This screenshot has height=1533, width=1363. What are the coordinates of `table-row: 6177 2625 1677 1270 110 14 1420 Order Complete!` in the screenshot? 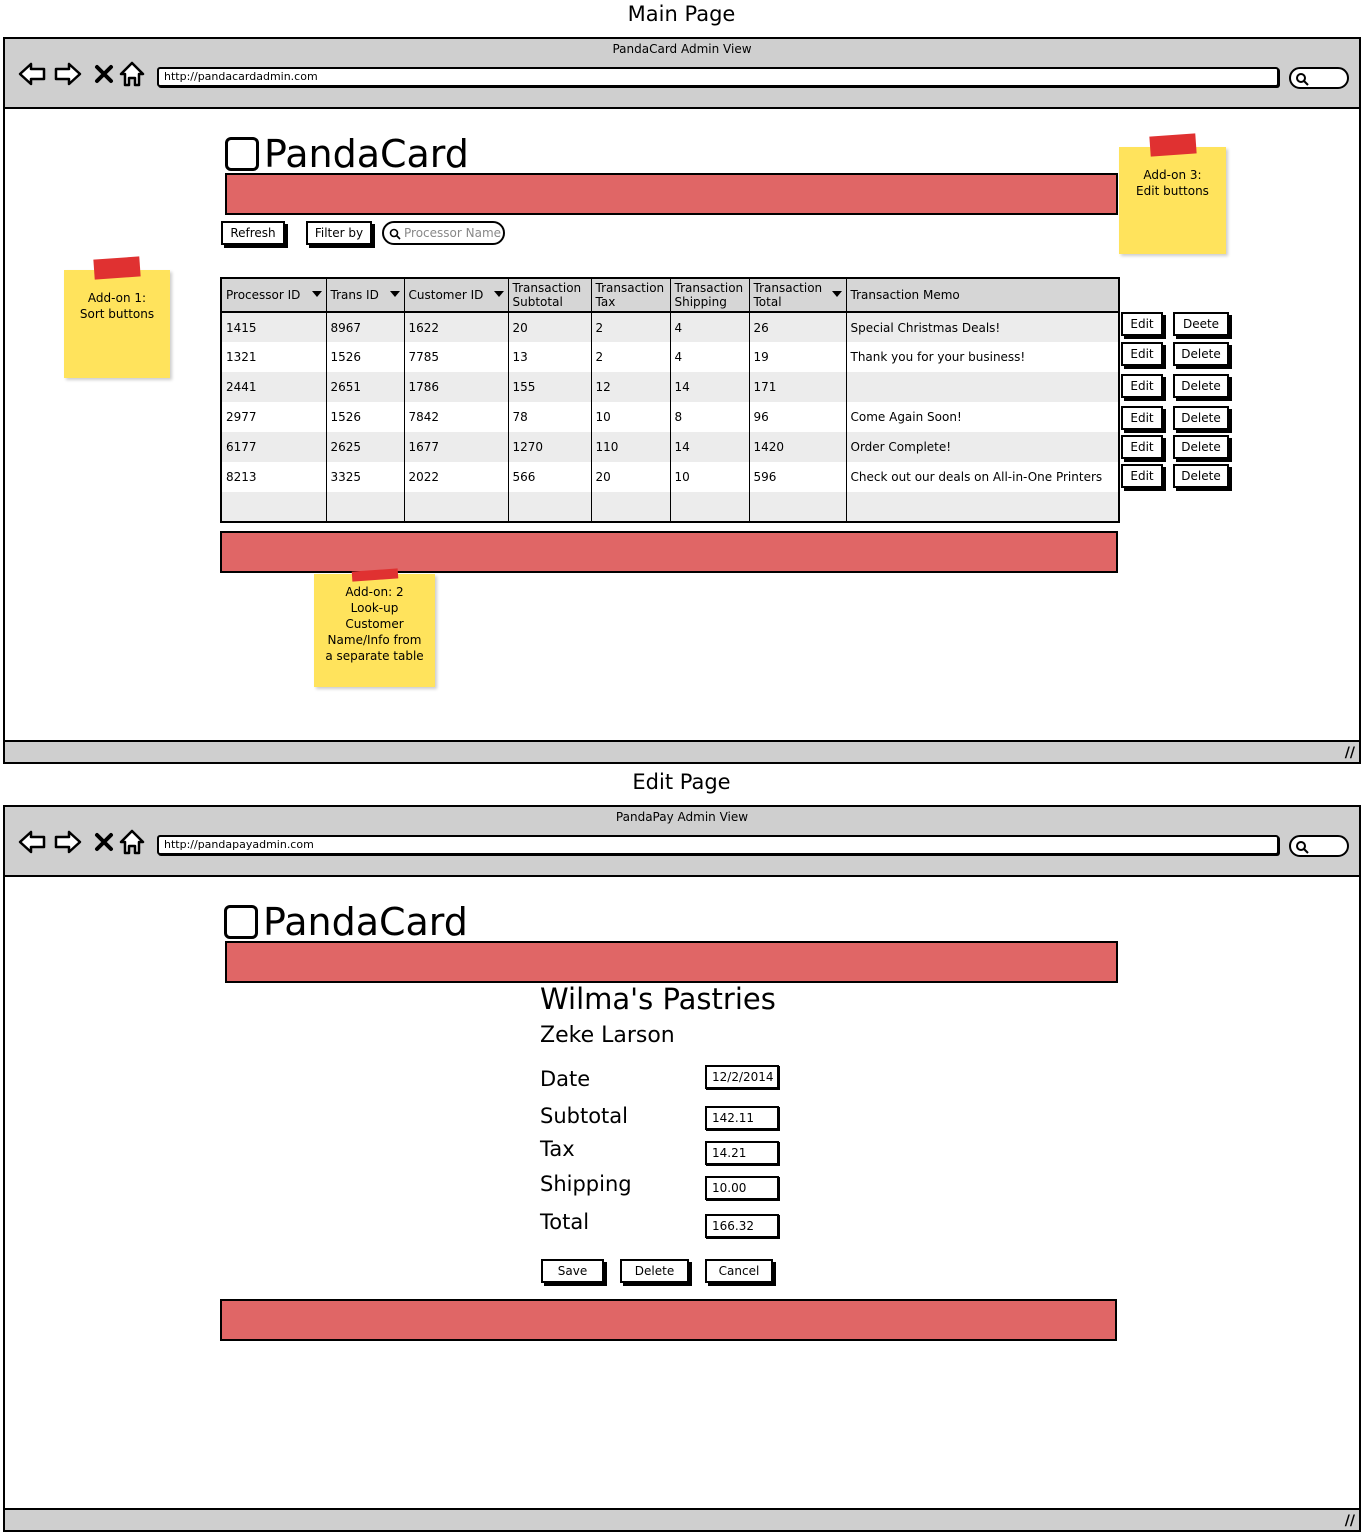 It's located at (670, 447).